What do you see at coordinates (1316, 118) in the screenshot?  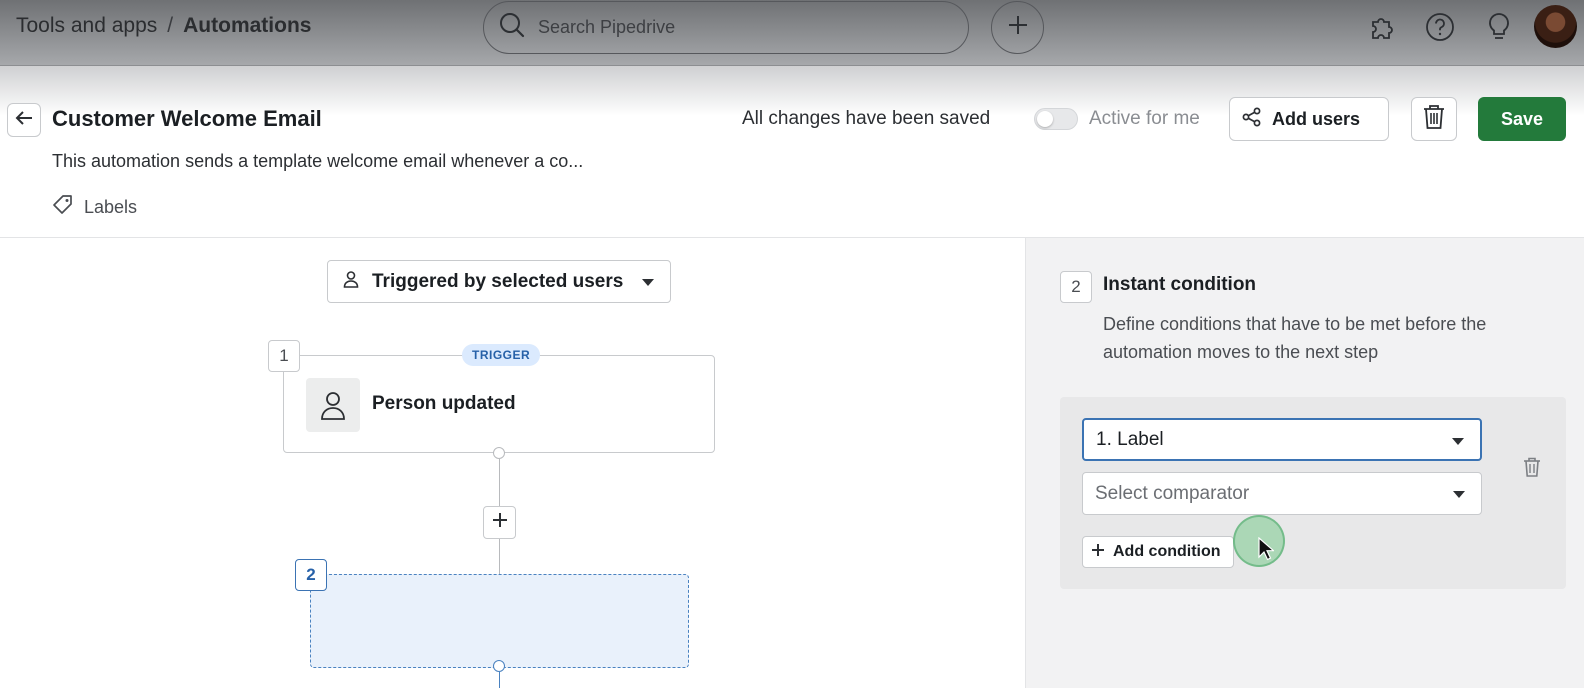 I see `add-users-label: Add users` at bounding box center [1316, 118].